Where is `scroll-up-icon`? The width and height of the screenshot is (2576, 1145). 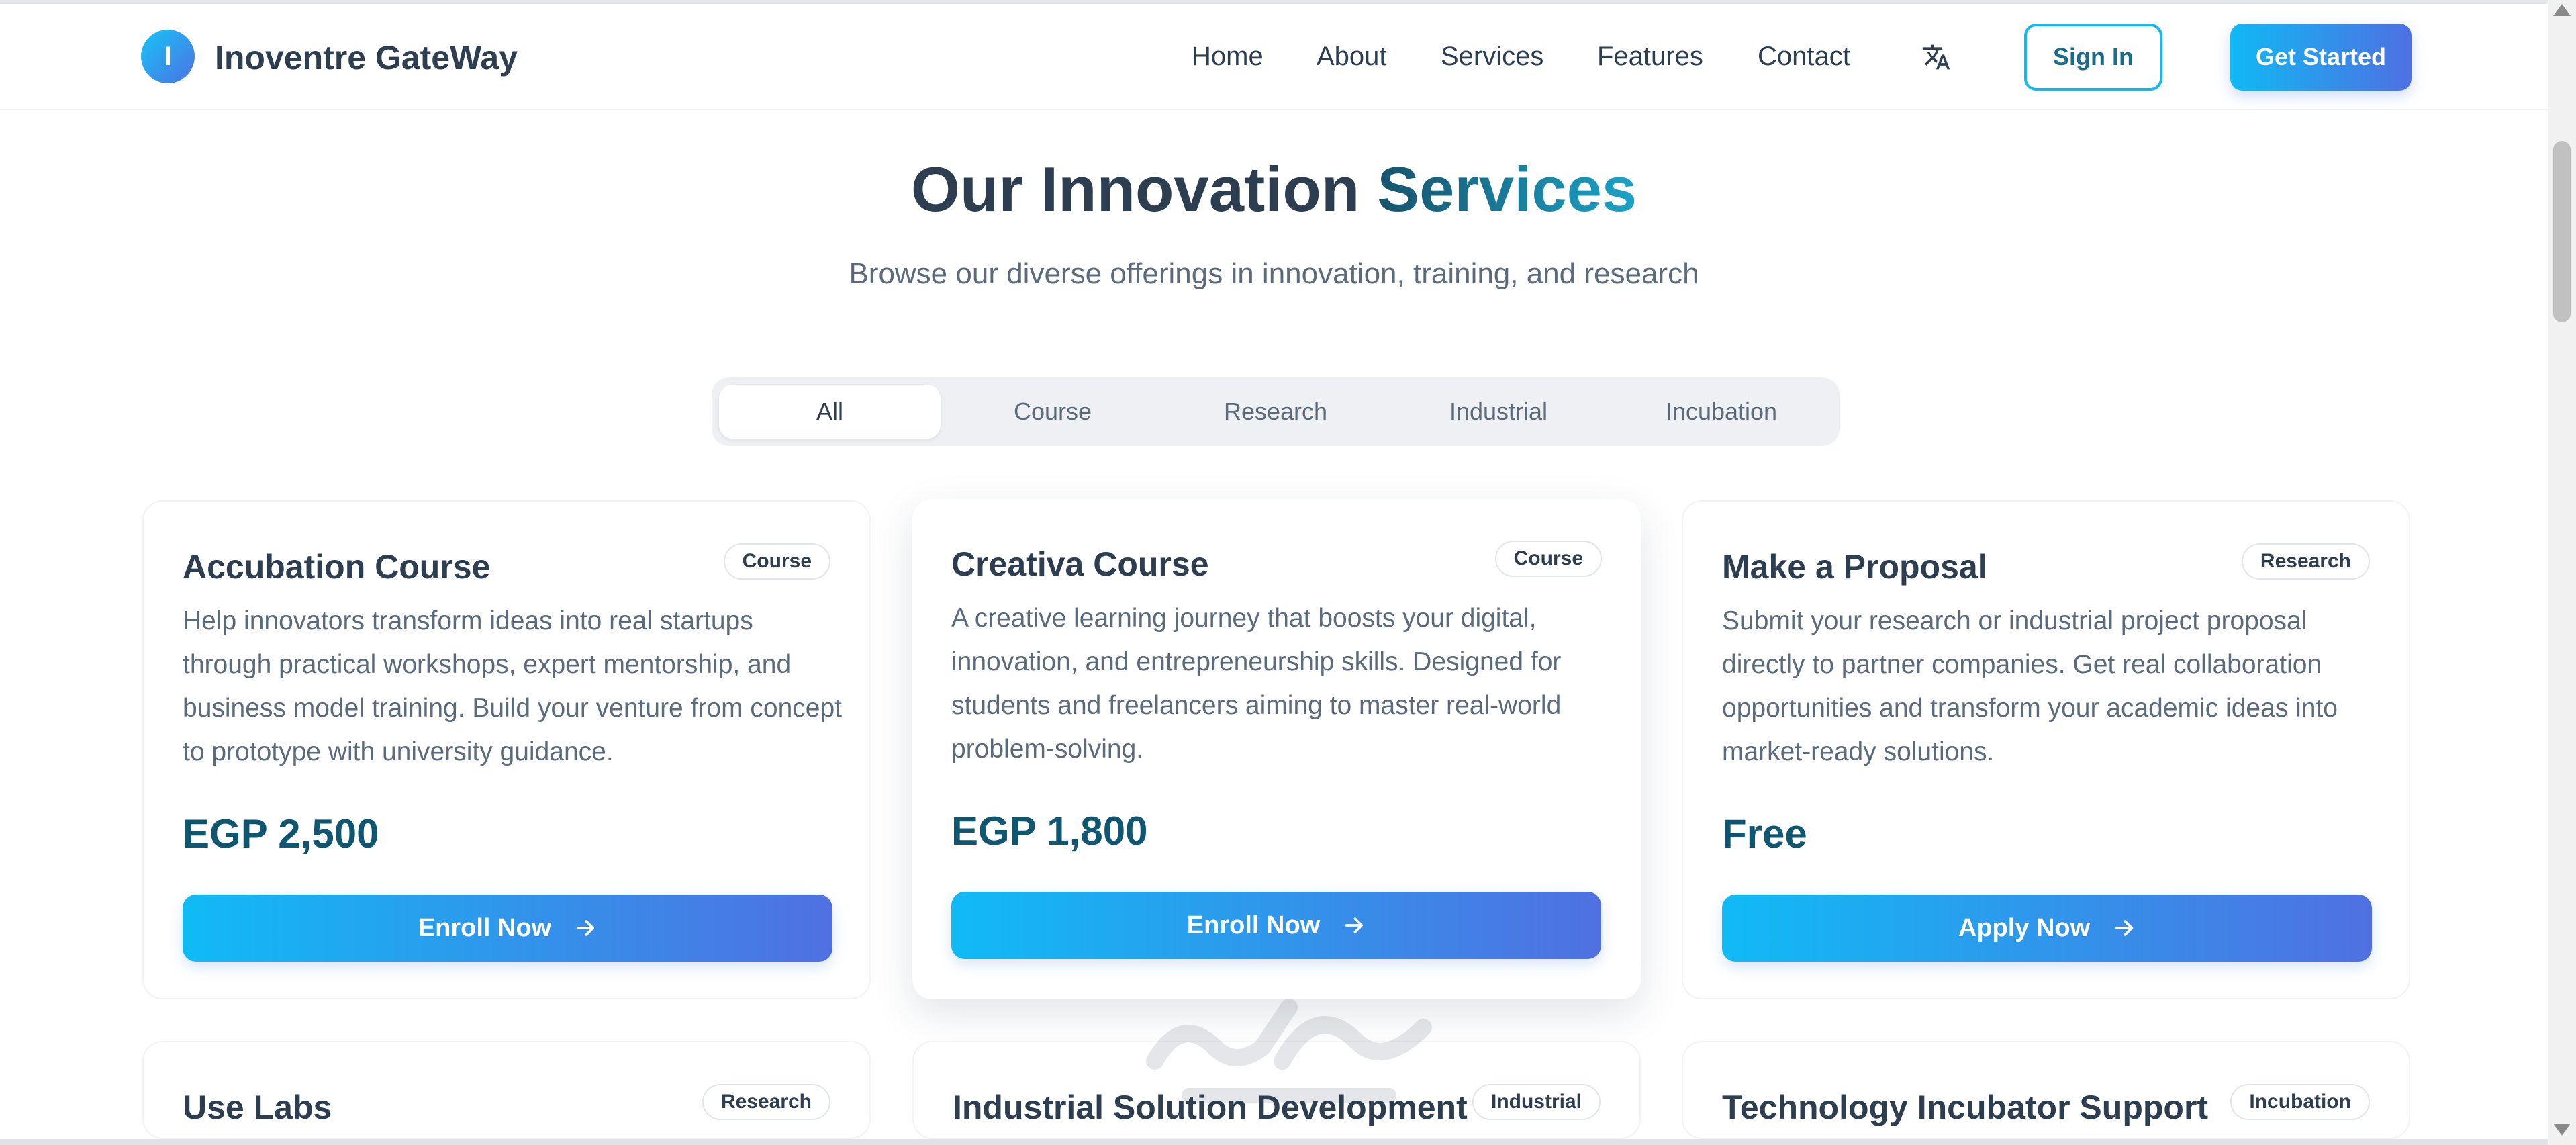
scroll-up-icon is located at coordinates (2562, 10).